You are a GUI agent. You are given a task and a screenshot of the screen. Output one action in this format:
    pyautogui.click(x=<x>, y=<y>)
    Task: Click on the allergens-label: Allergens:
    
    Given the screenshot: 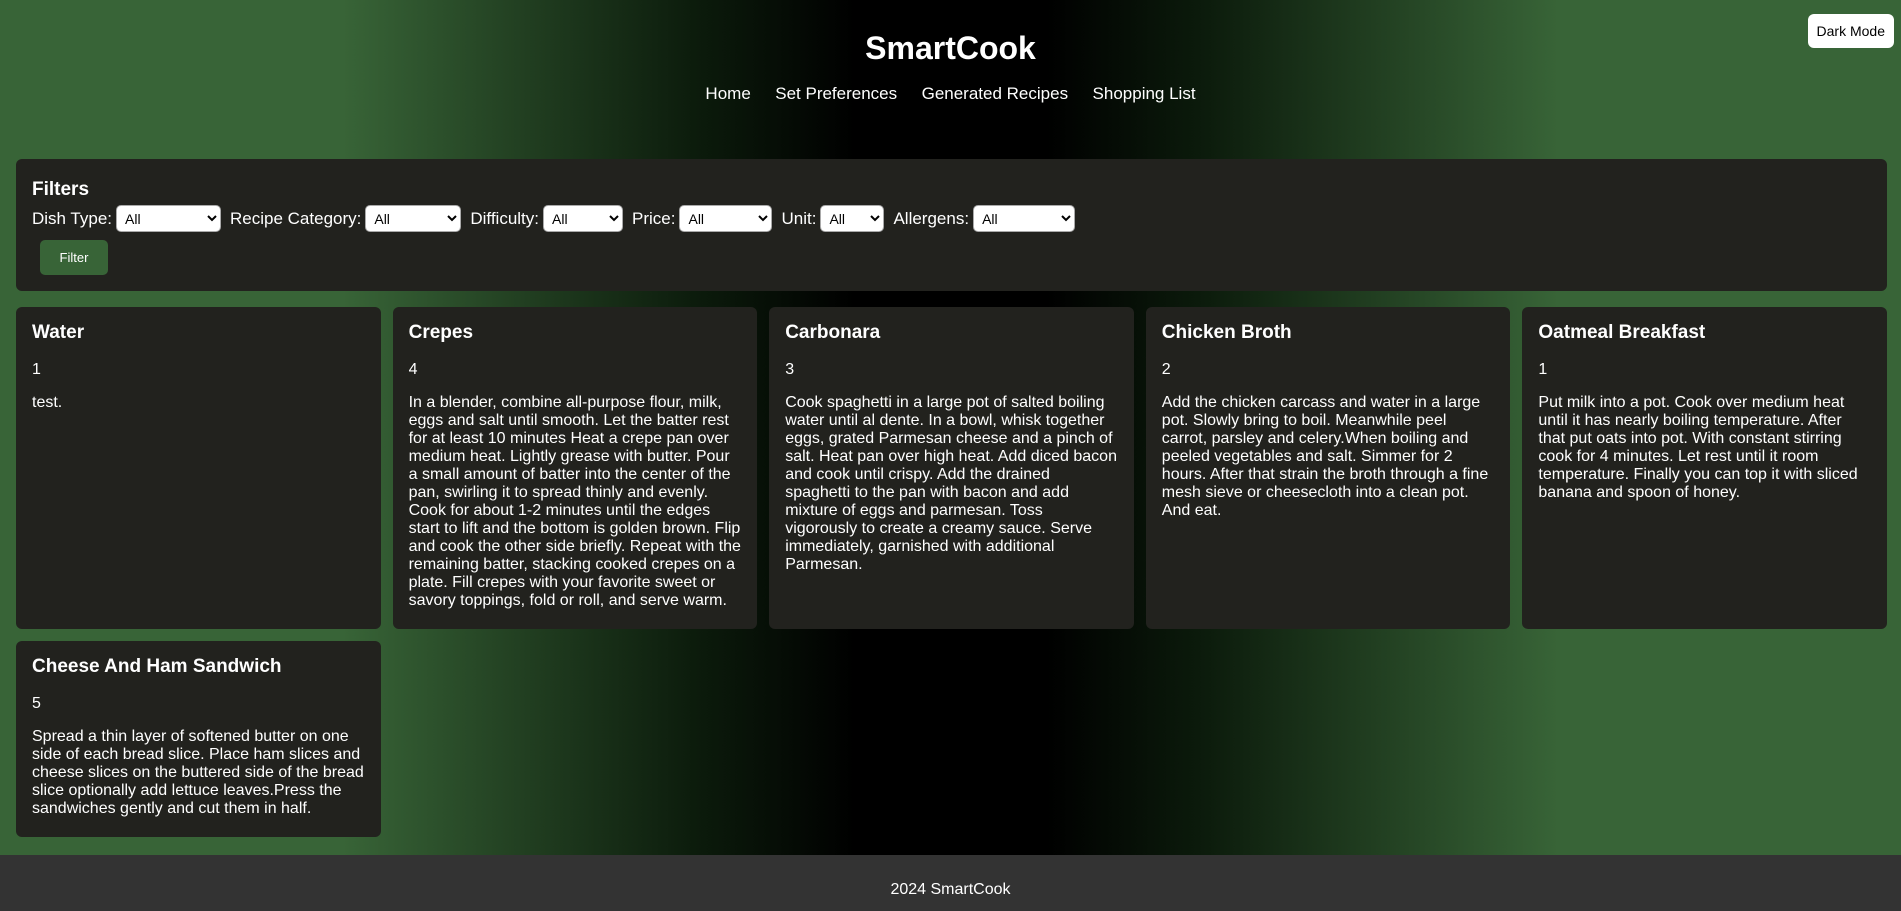 What is the action you would take?
    pyautogui.click(x=931, y=218)
    